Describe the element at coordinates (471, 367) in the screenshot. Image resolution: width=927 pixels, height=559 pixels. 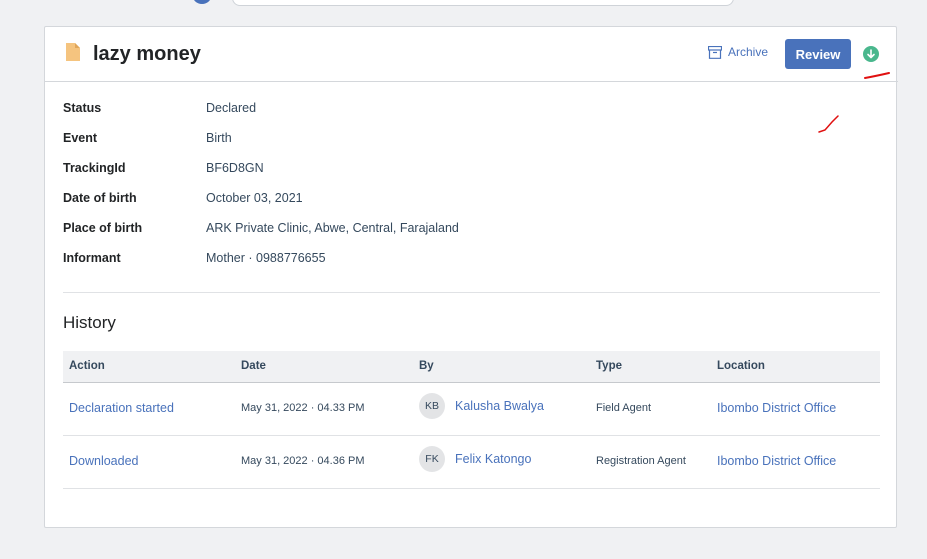
I see `history-table-header: Action Date By Type Location` at that location.